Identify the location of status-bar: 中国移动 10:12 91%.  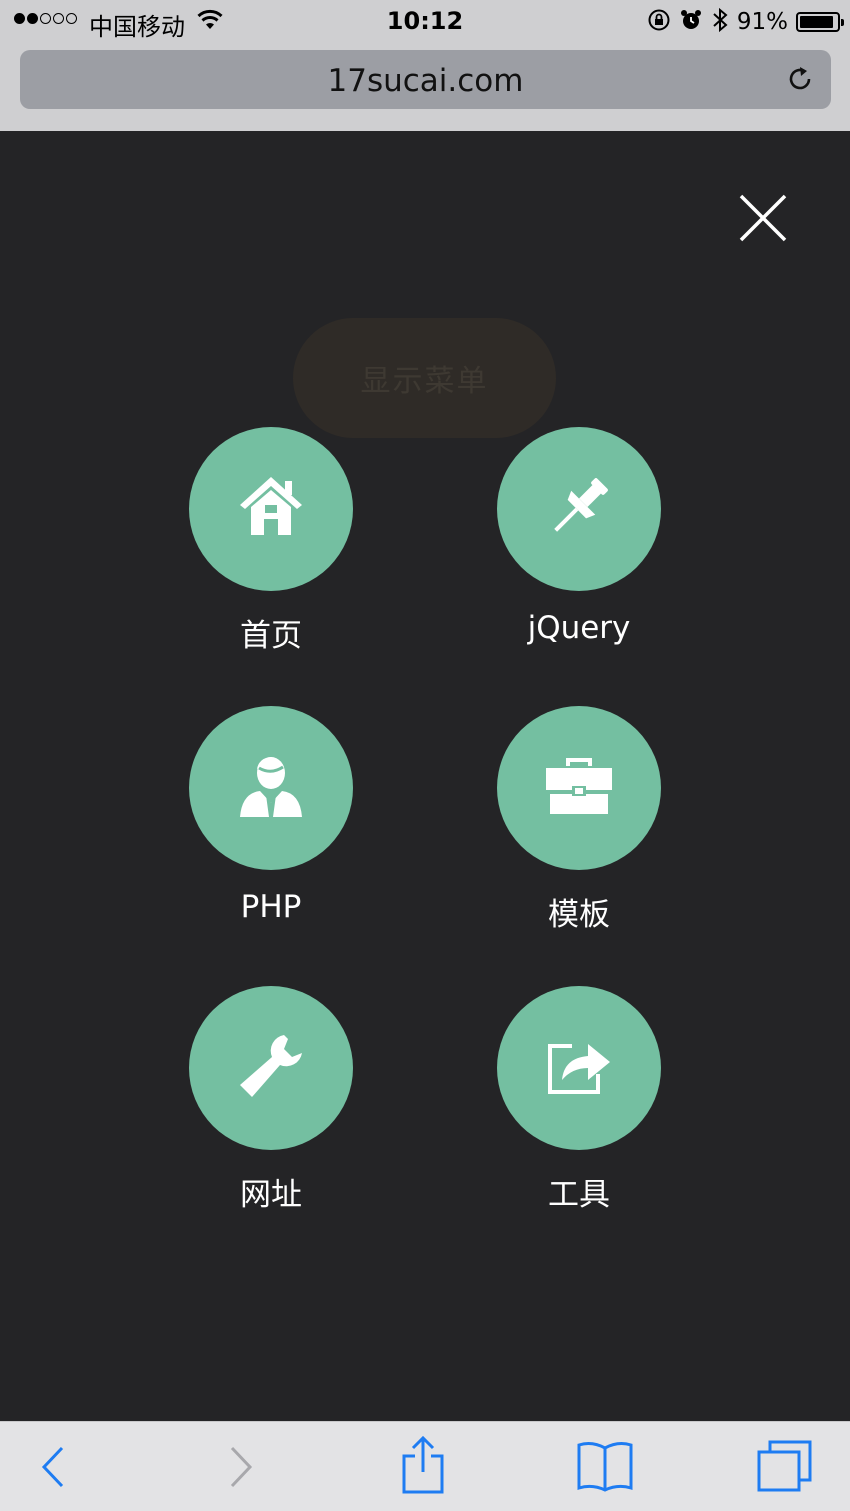
(425, 21).